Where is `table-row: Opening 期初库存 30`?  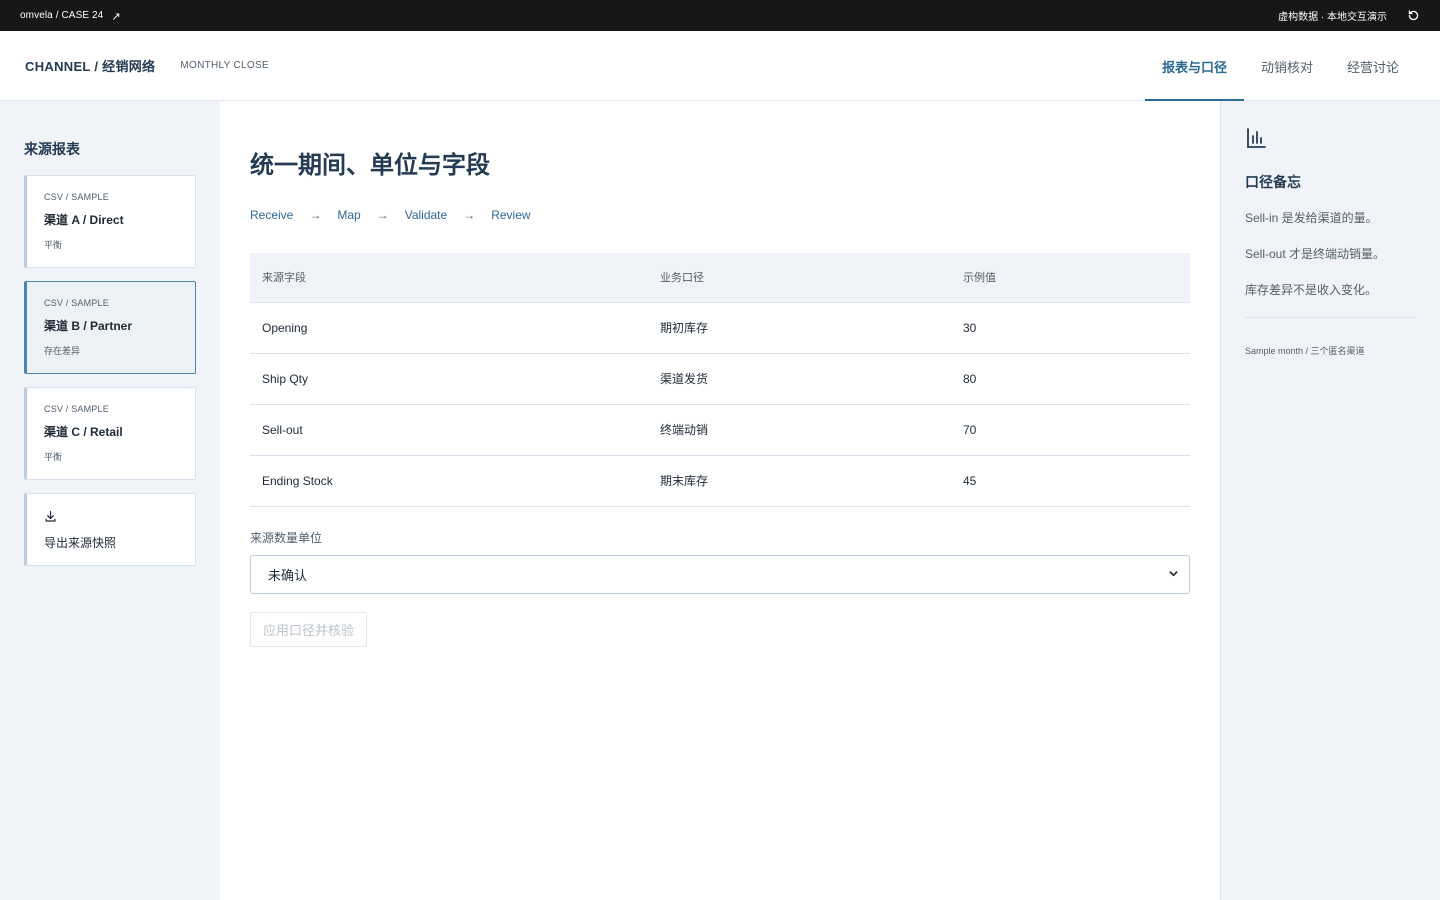
table-row: Opening 期初库存 30 is located at coordinates (720, 328).